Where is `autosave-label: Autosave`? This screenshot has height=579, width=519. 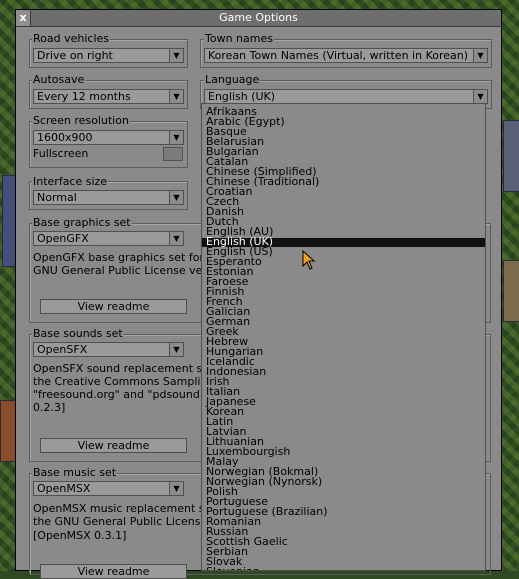 autosave-label: Autosave is located at coordinates (59, 79).